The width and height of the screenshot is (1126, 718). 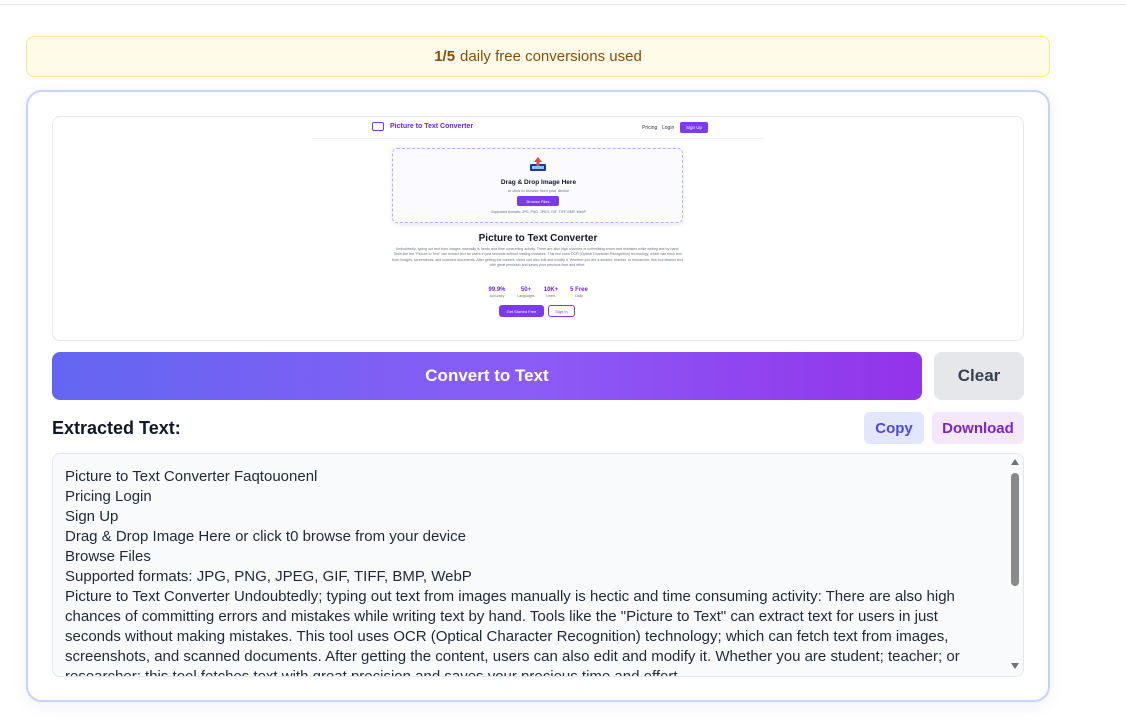 What do you see at coordinates (538, 164) in the screenshot?
I see `upload-icon` at bounding box center [538, 164].